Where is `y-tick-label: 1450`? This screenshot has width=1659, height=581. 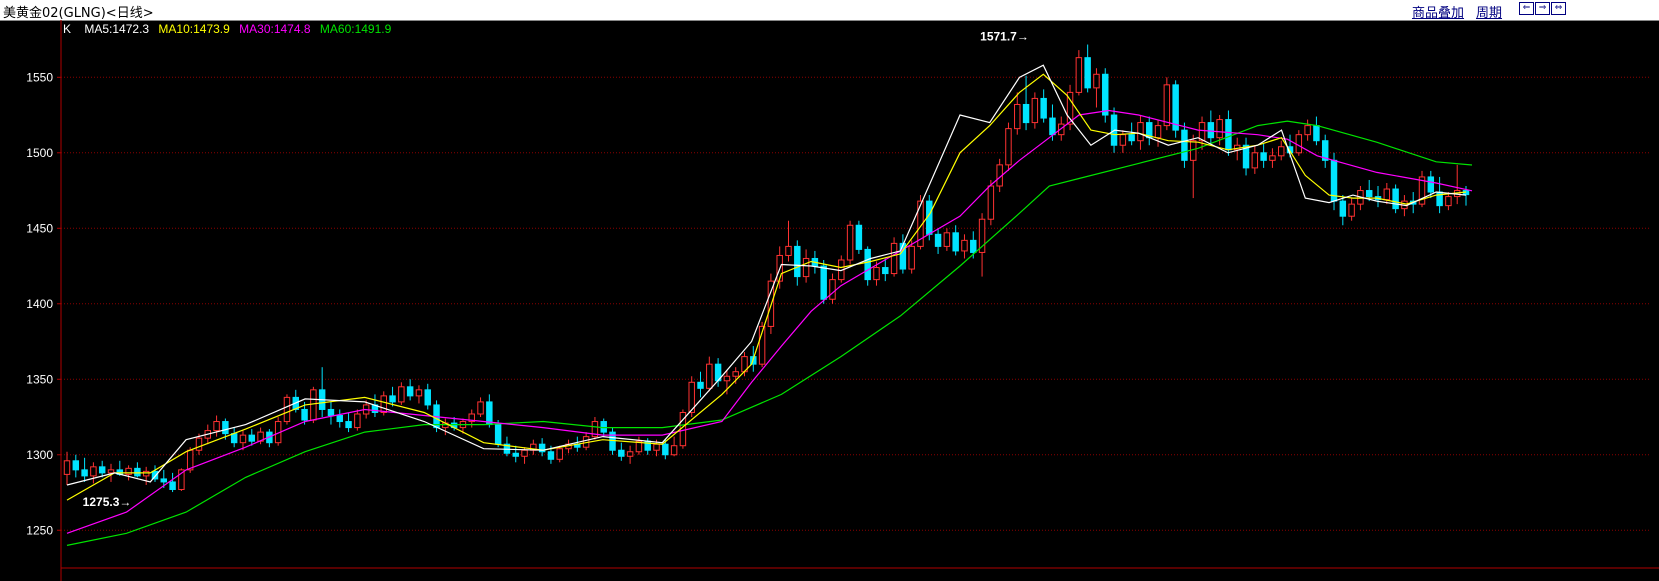
y-tick-label: 1450 is located at coordinates (39, 228).